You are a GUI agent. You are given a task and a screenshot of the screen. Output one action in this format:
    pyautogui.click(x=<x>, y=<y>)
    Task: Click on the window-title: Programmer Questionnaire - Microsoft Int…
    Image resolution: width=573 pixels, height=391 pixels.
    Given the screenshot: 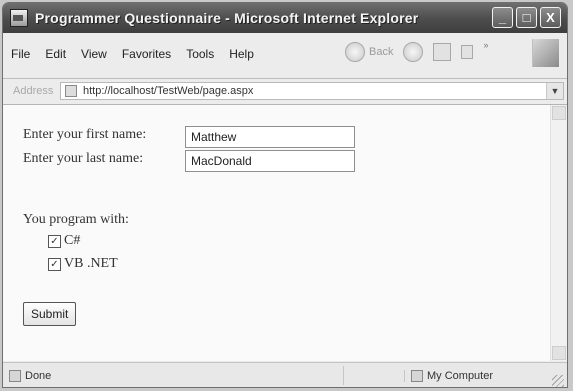 What is the action you would take?
    pyautogui.click(x=227, y=18)
    